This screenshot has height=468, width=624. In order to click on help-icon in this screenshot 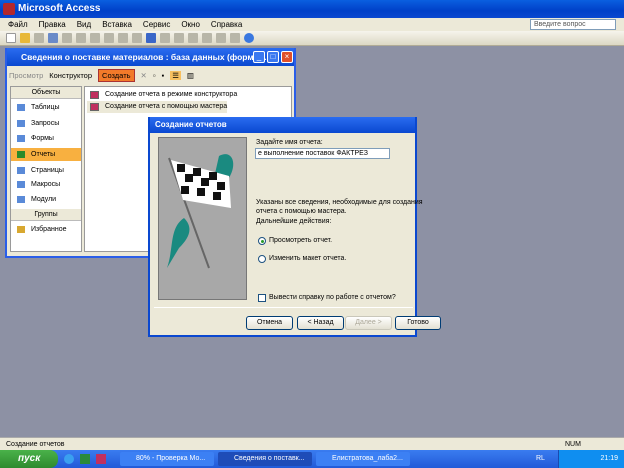, I will do `click(249, 38)`.